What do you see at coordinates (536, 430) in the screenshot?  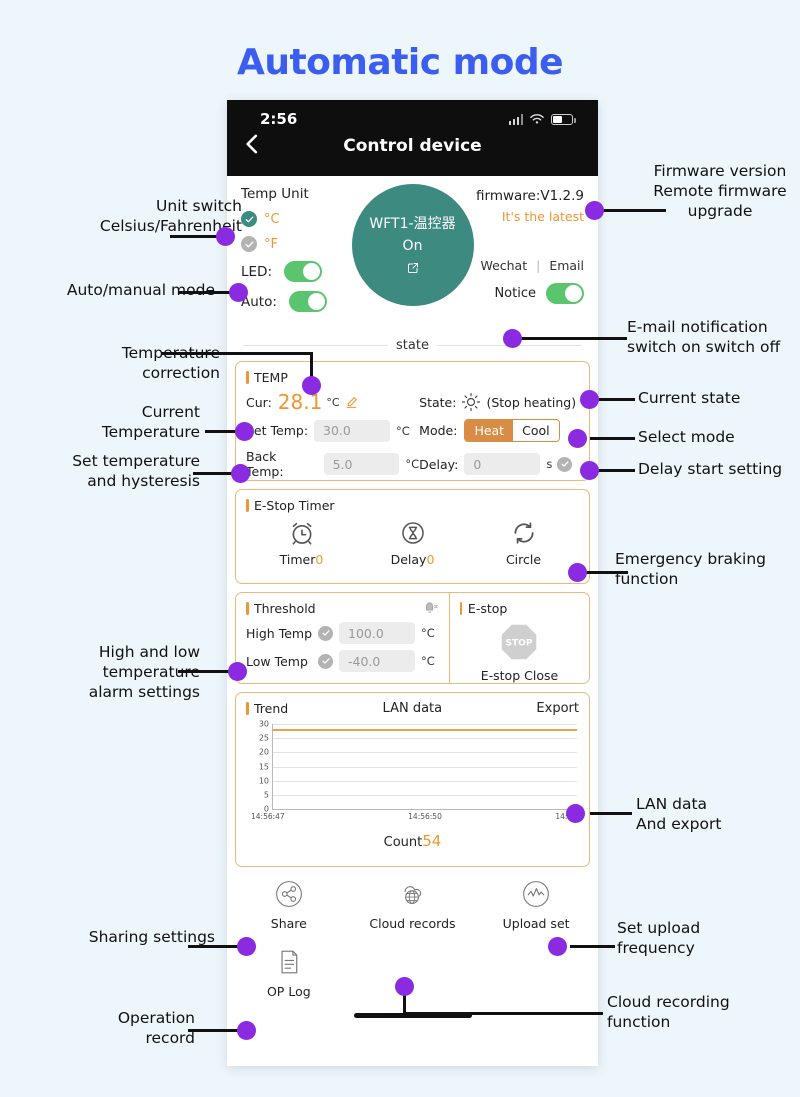 I see `mode-option-cool: Cool` at bounding box center [536, 430].